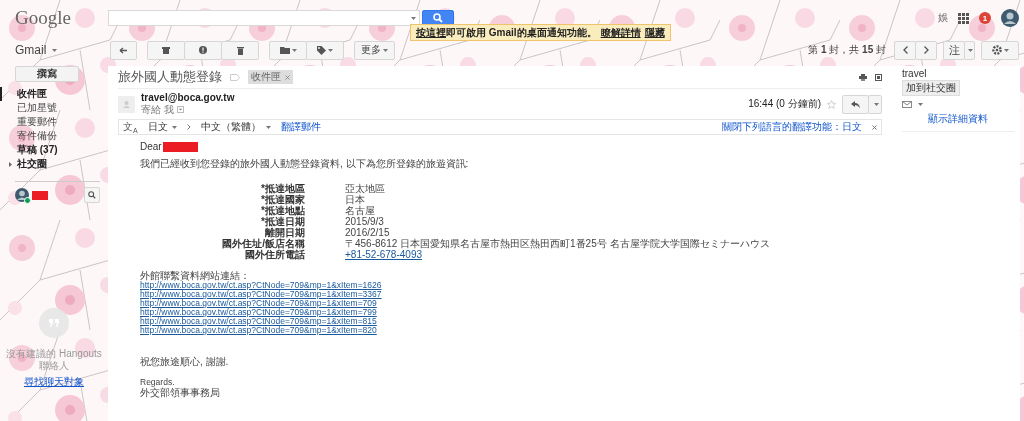 This screenshot has height=421, width=1024. Describe the element at coordinates (287, 77) in the screenshot. I see `remove-icon` at that location.